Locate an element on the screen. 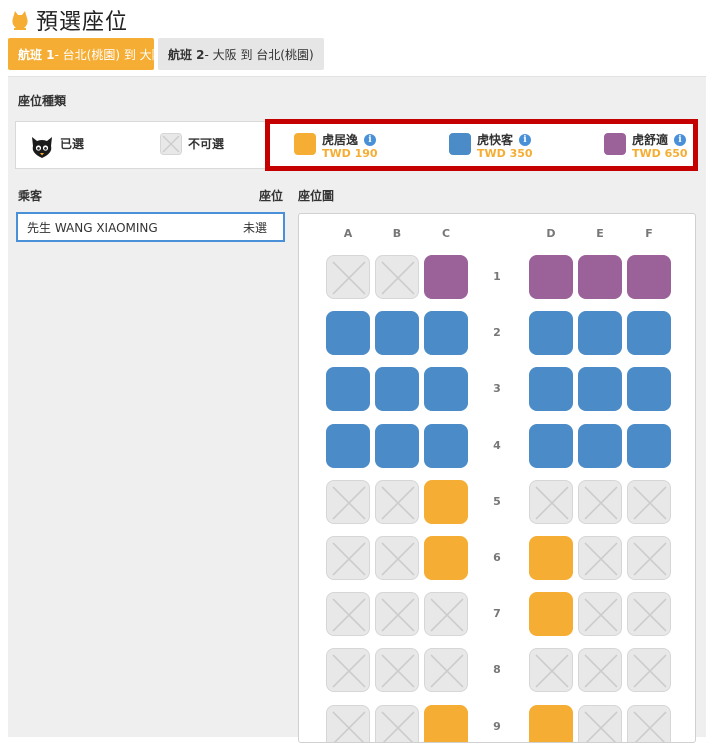  seat-map-header: 座位圖 is located at coordinates (316, 196).